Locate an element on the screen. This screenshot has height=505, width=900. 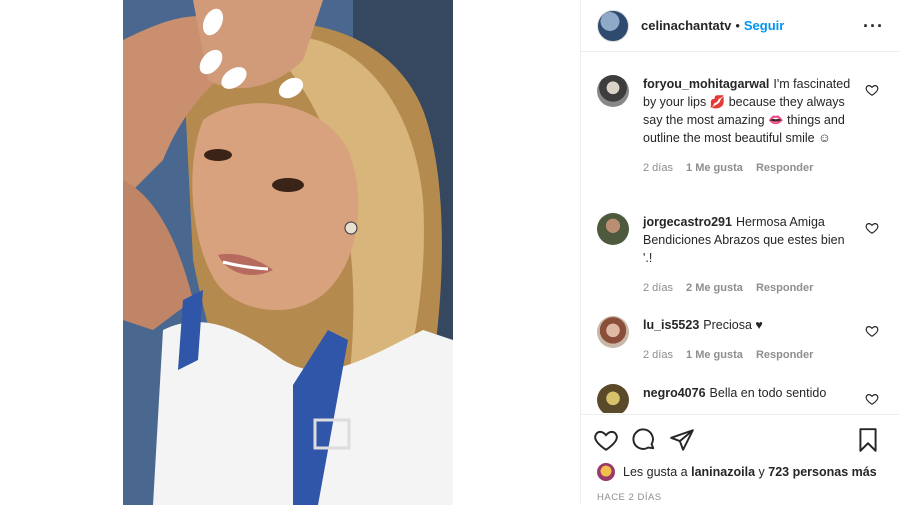
comment-item: negro4076 Bella en todo sentido is located at coordinates (741, 398).